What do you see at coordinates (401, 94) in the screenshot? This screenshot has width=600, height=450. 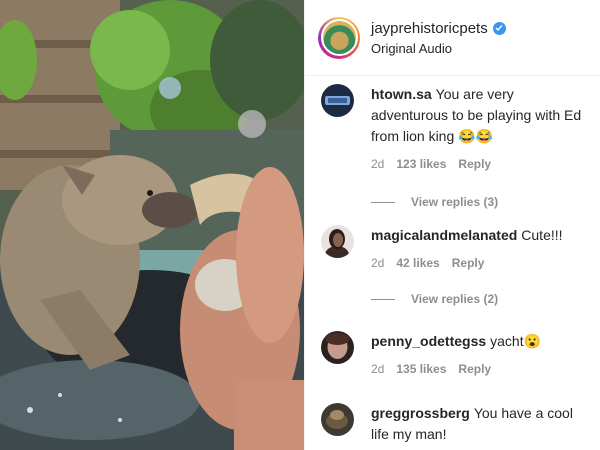 I see `comment-username: htown.sa` at bounding box center [401, 94].